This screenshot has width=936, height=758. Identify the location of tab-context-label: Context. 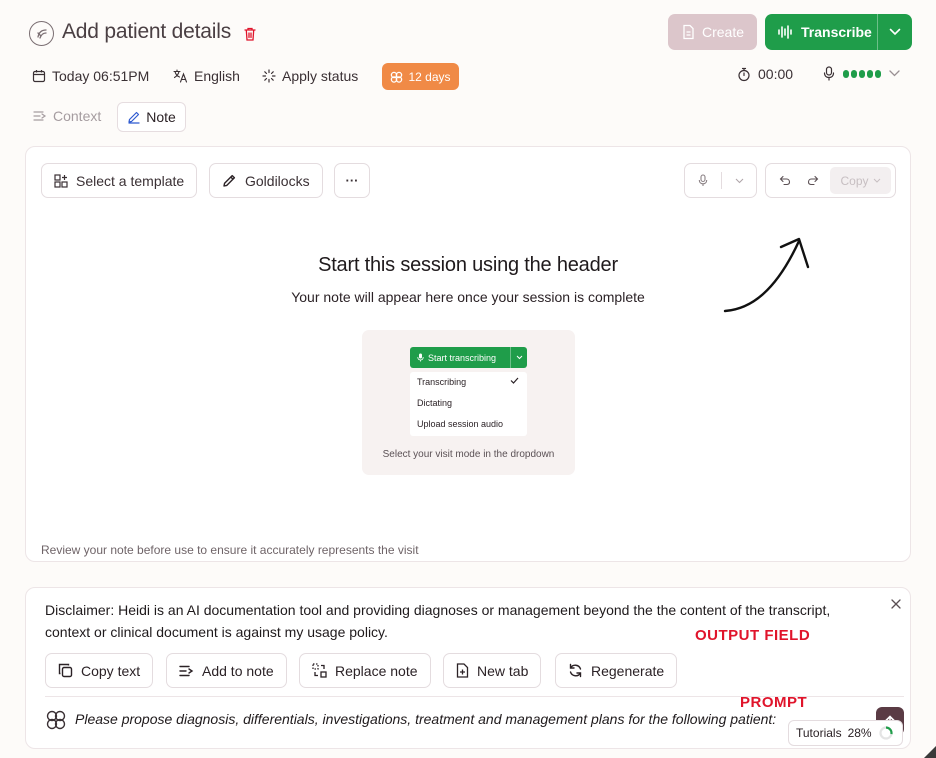
(77, 116).